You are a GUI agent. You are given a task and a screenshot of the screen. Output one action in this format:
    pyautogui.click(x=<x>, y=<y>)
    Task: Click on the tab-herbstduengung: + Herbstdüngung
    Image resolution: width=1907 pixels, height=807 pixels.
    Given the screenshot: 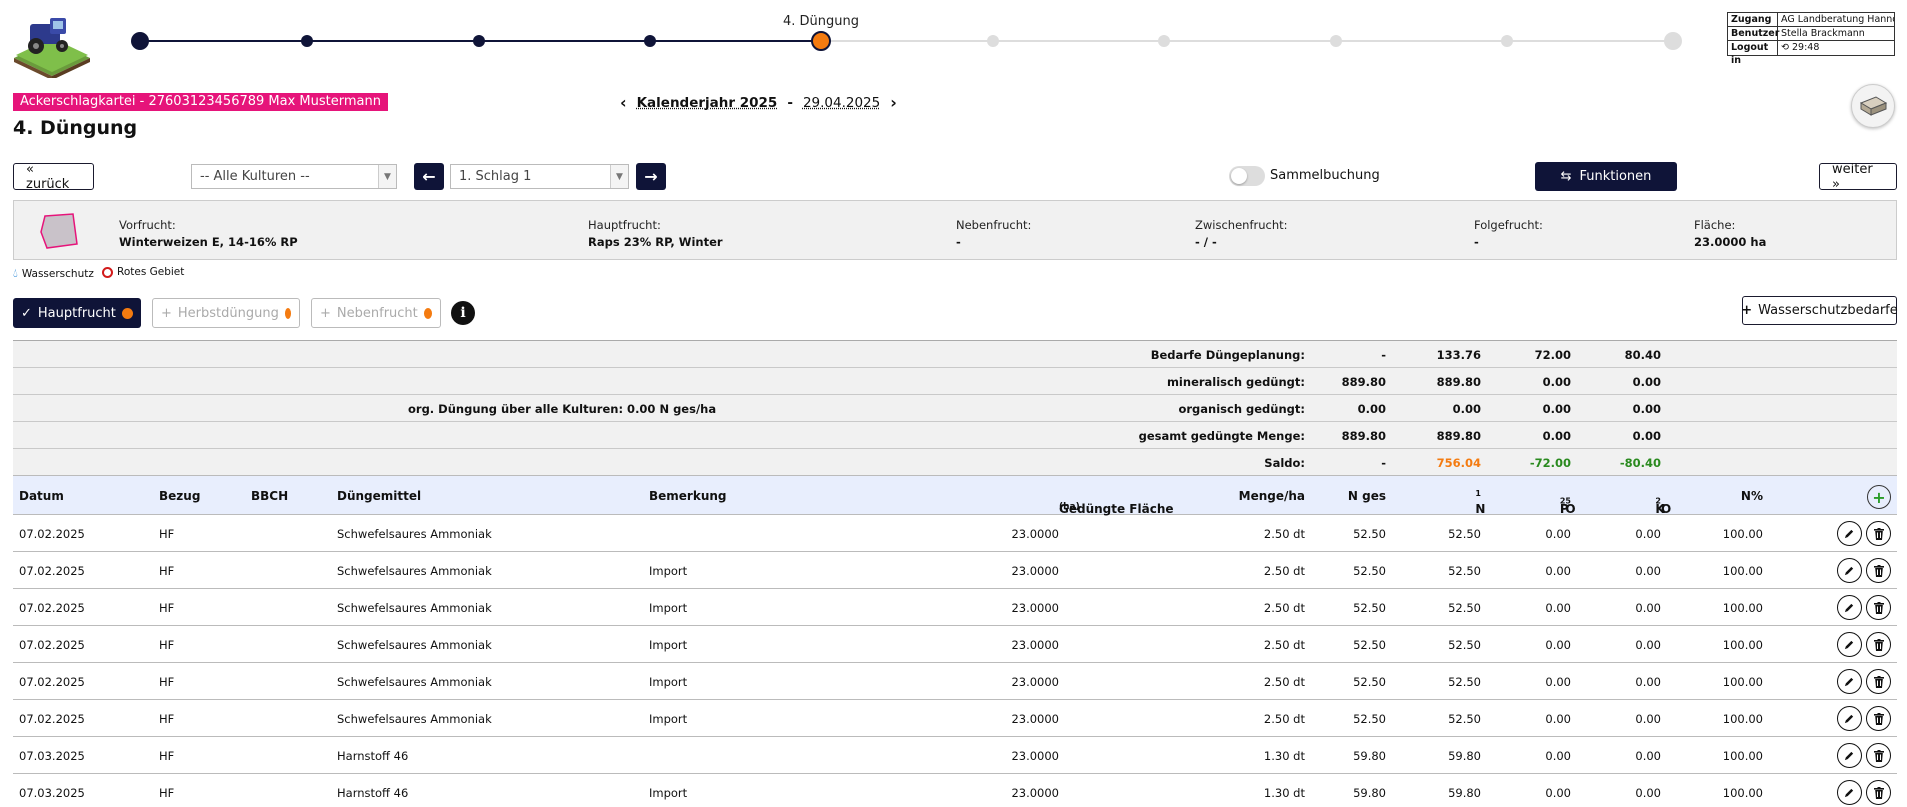 What is the action you would take?
    pyautogui.click(x=226, y=313)
    